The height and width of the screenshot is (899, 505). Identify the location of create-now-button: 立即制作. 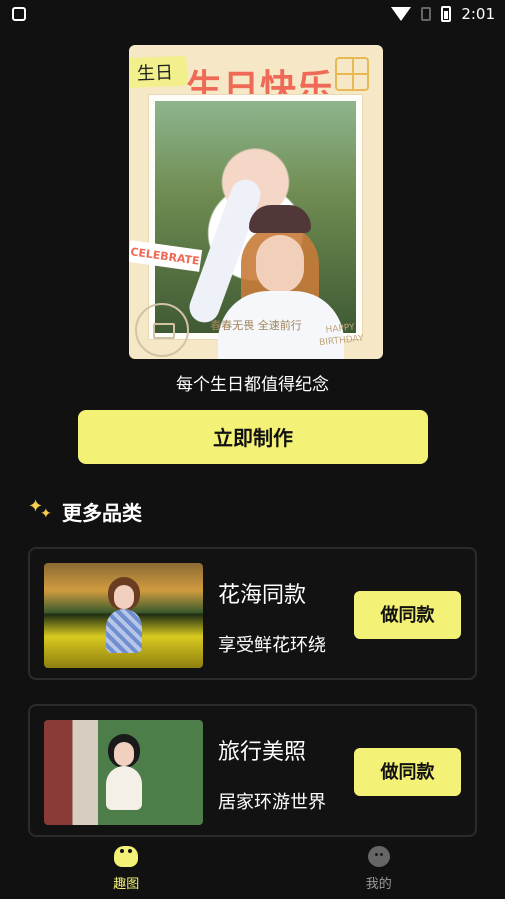
(253, 437).